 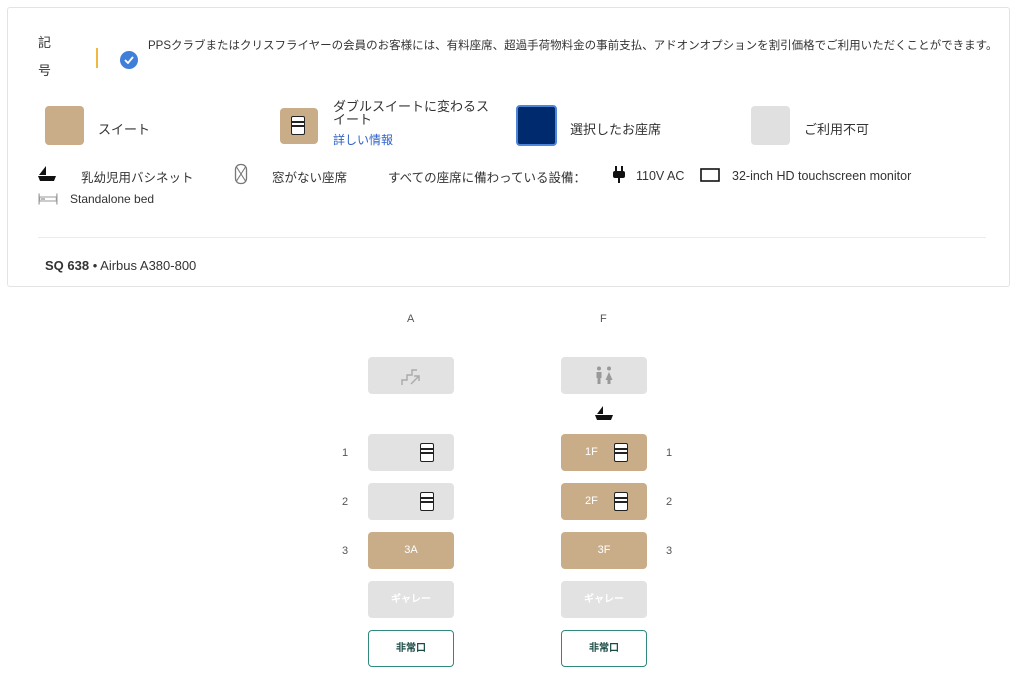 I want to click on row-number-1-left: 1, so click(x=345, y=453).